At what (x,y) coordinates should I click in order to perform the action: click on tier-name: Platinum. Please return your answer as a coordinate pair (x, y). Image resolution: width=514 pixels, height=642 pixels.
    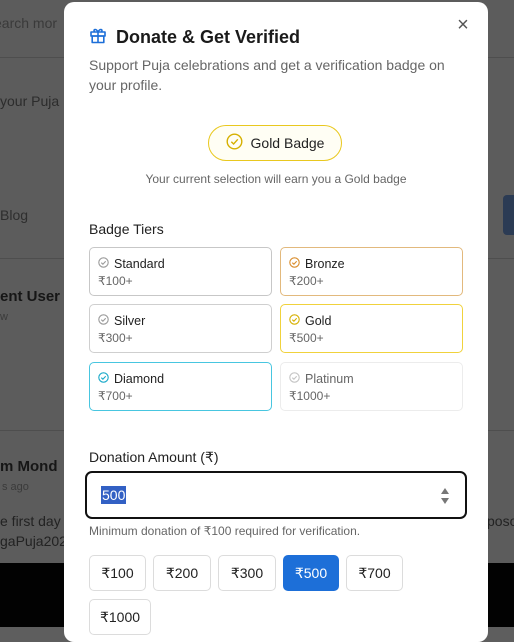
    Looking at the image, I should click on (329, 379).